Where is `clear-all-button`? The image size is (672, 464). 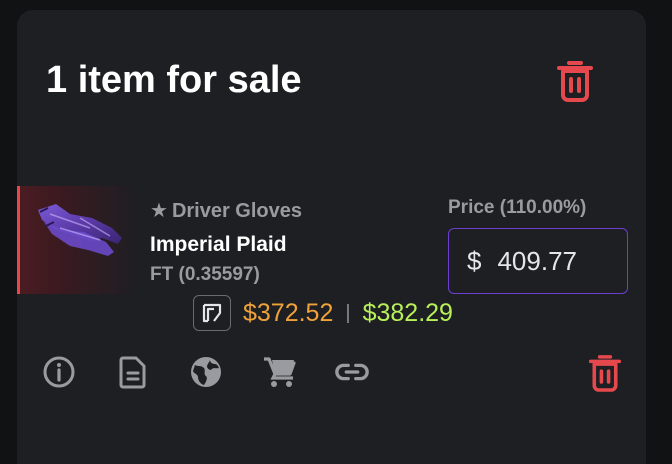 clear-all-button is located at coordinates (575, 81).